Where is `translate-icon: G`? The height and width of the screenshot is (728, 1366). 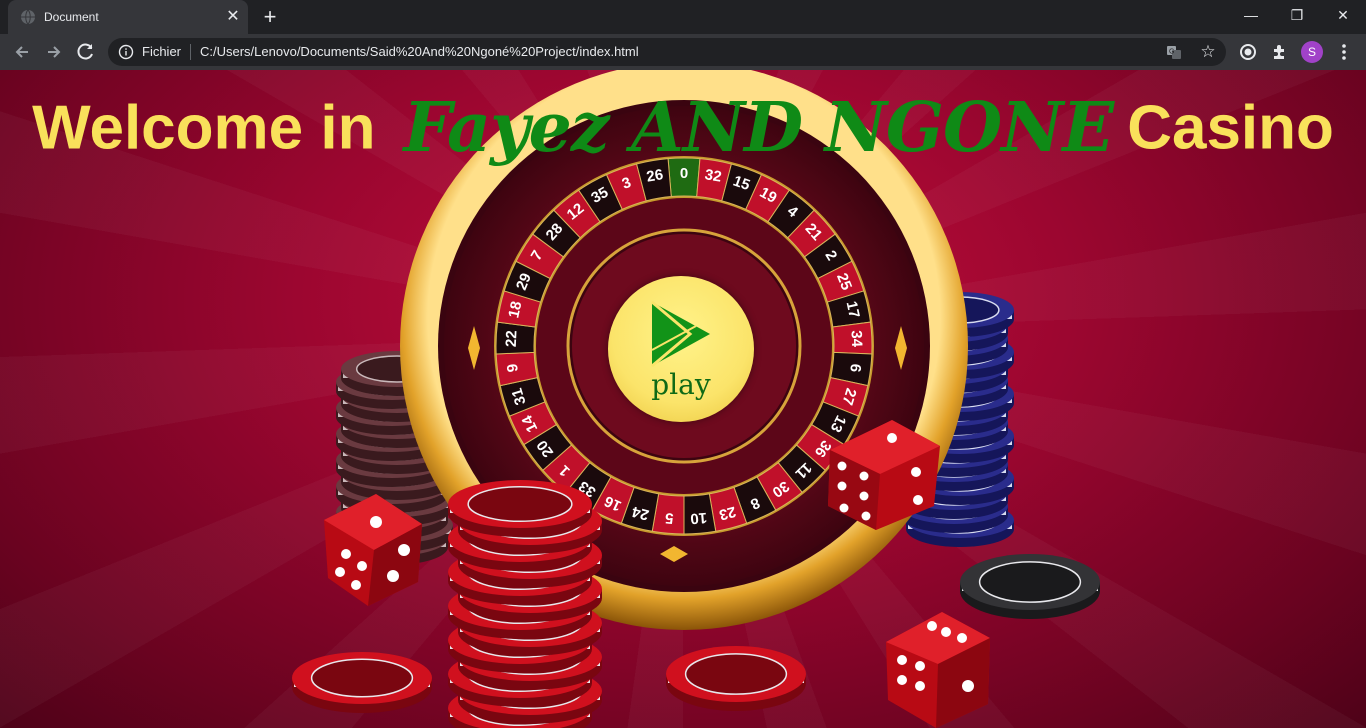 translate-icon: G is located at coordinates (1174, 52).